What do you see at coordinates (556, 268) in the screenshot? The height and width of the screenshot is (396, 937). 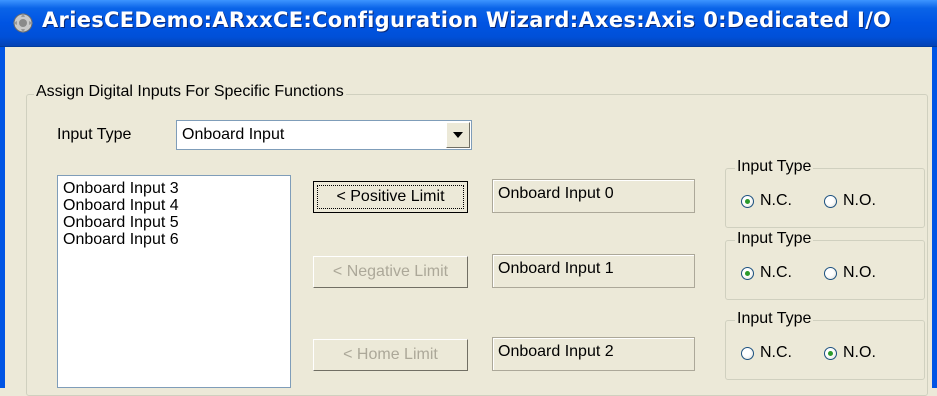 I see `assigned-input-value: Onboard Input 1` at bounding box center [556, 268].